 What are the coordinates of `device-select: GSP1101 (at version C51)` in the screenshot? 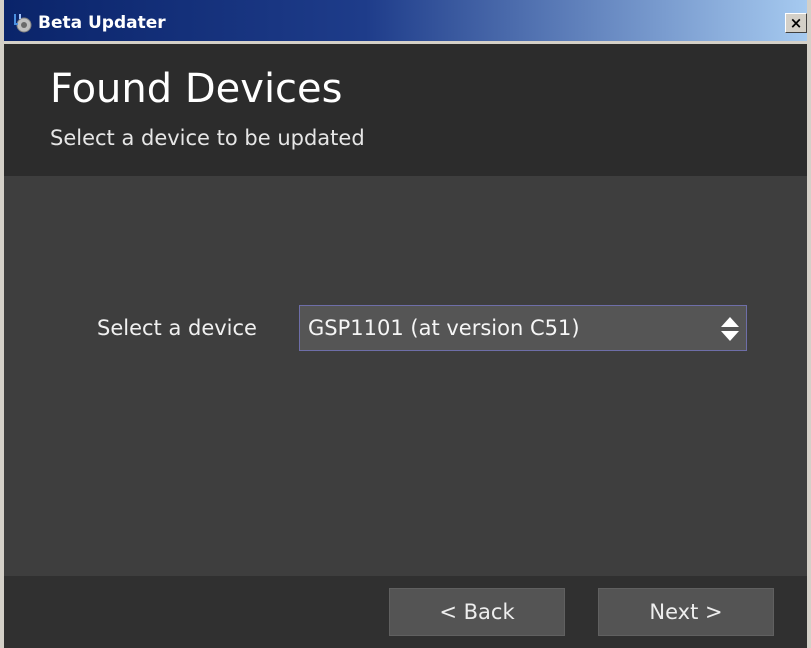 It's located at (523, 328).